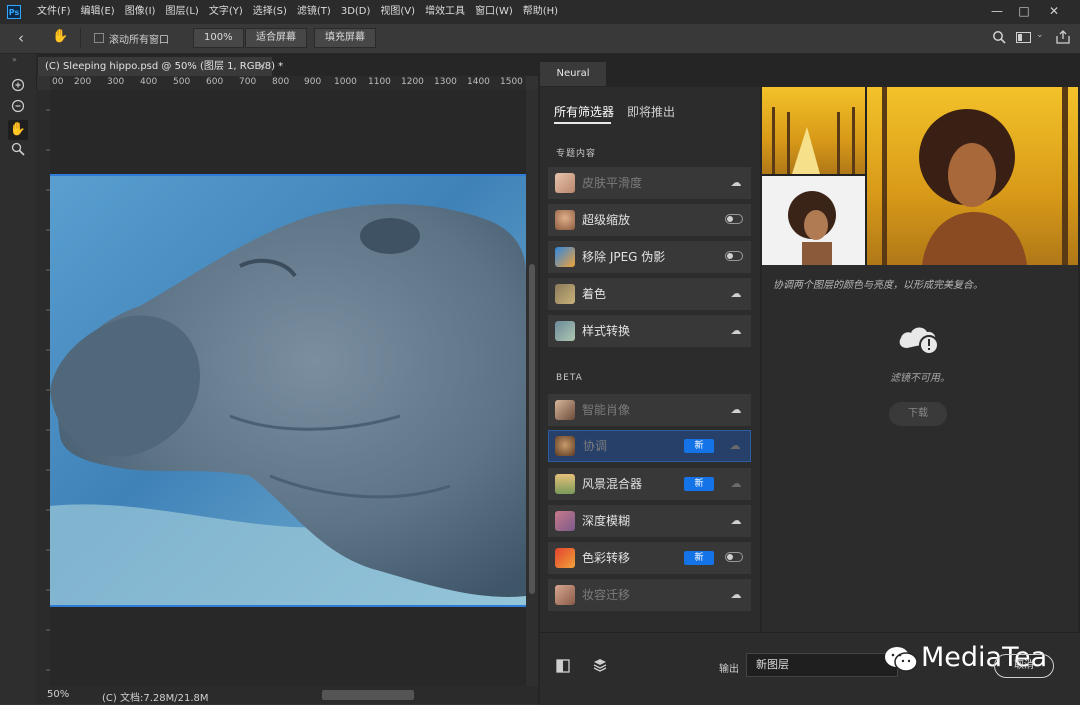 The image size is (1080, 705). What do you see at coordinates (18, 88) in the screenshot?
I see `zoom-in-icon` at bounding box center [18, 88].